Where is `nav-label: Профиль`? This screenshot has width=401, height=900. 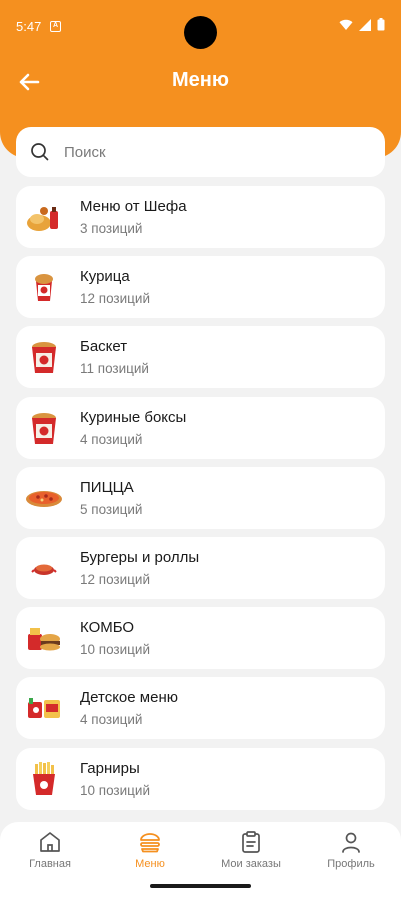 nav-label: Профиль is located at coordinates (351, 864).